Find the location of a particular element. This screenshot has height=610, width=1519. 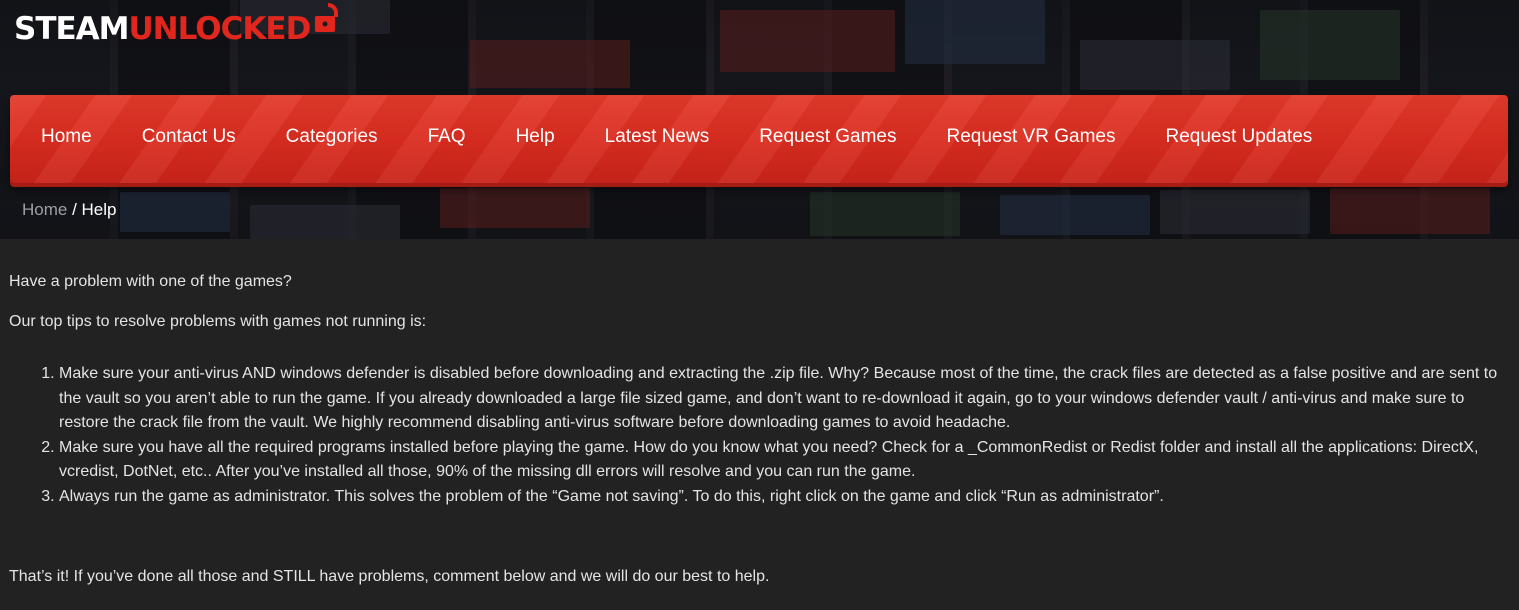

nav-request-vr-games: Request VR Games is located at coordinates (1031, 137).